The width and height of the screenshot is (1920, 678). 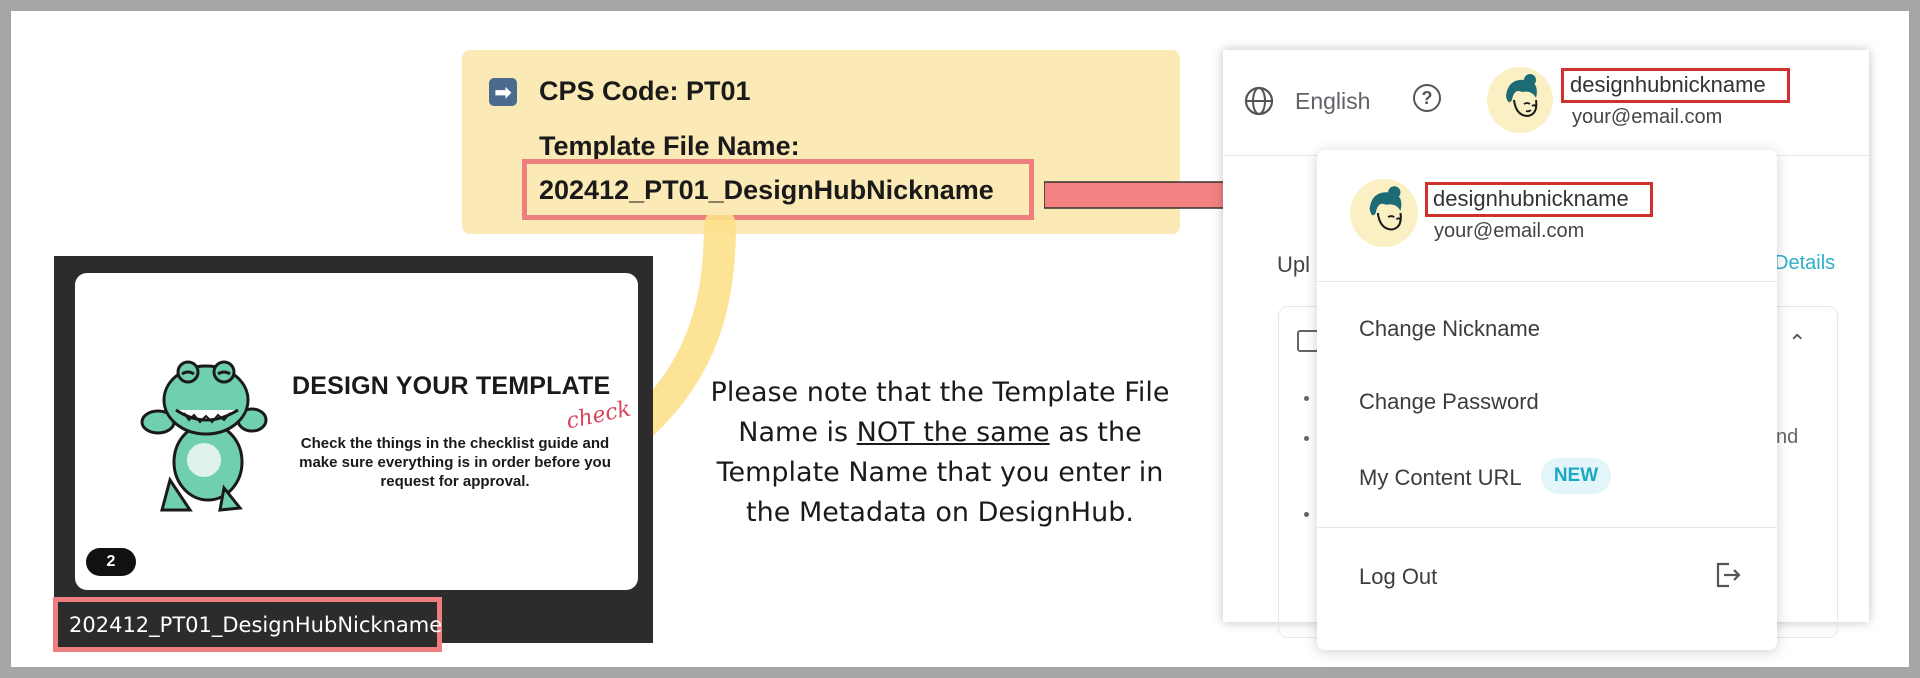 I want to click on globe-icon, so click(x=1259, y=101).